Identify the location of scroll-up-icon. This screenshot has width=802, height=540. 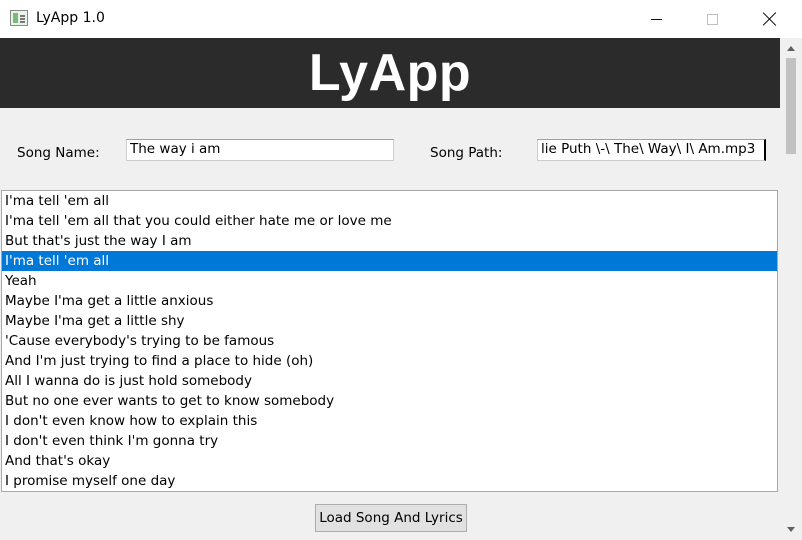
(791, 48).